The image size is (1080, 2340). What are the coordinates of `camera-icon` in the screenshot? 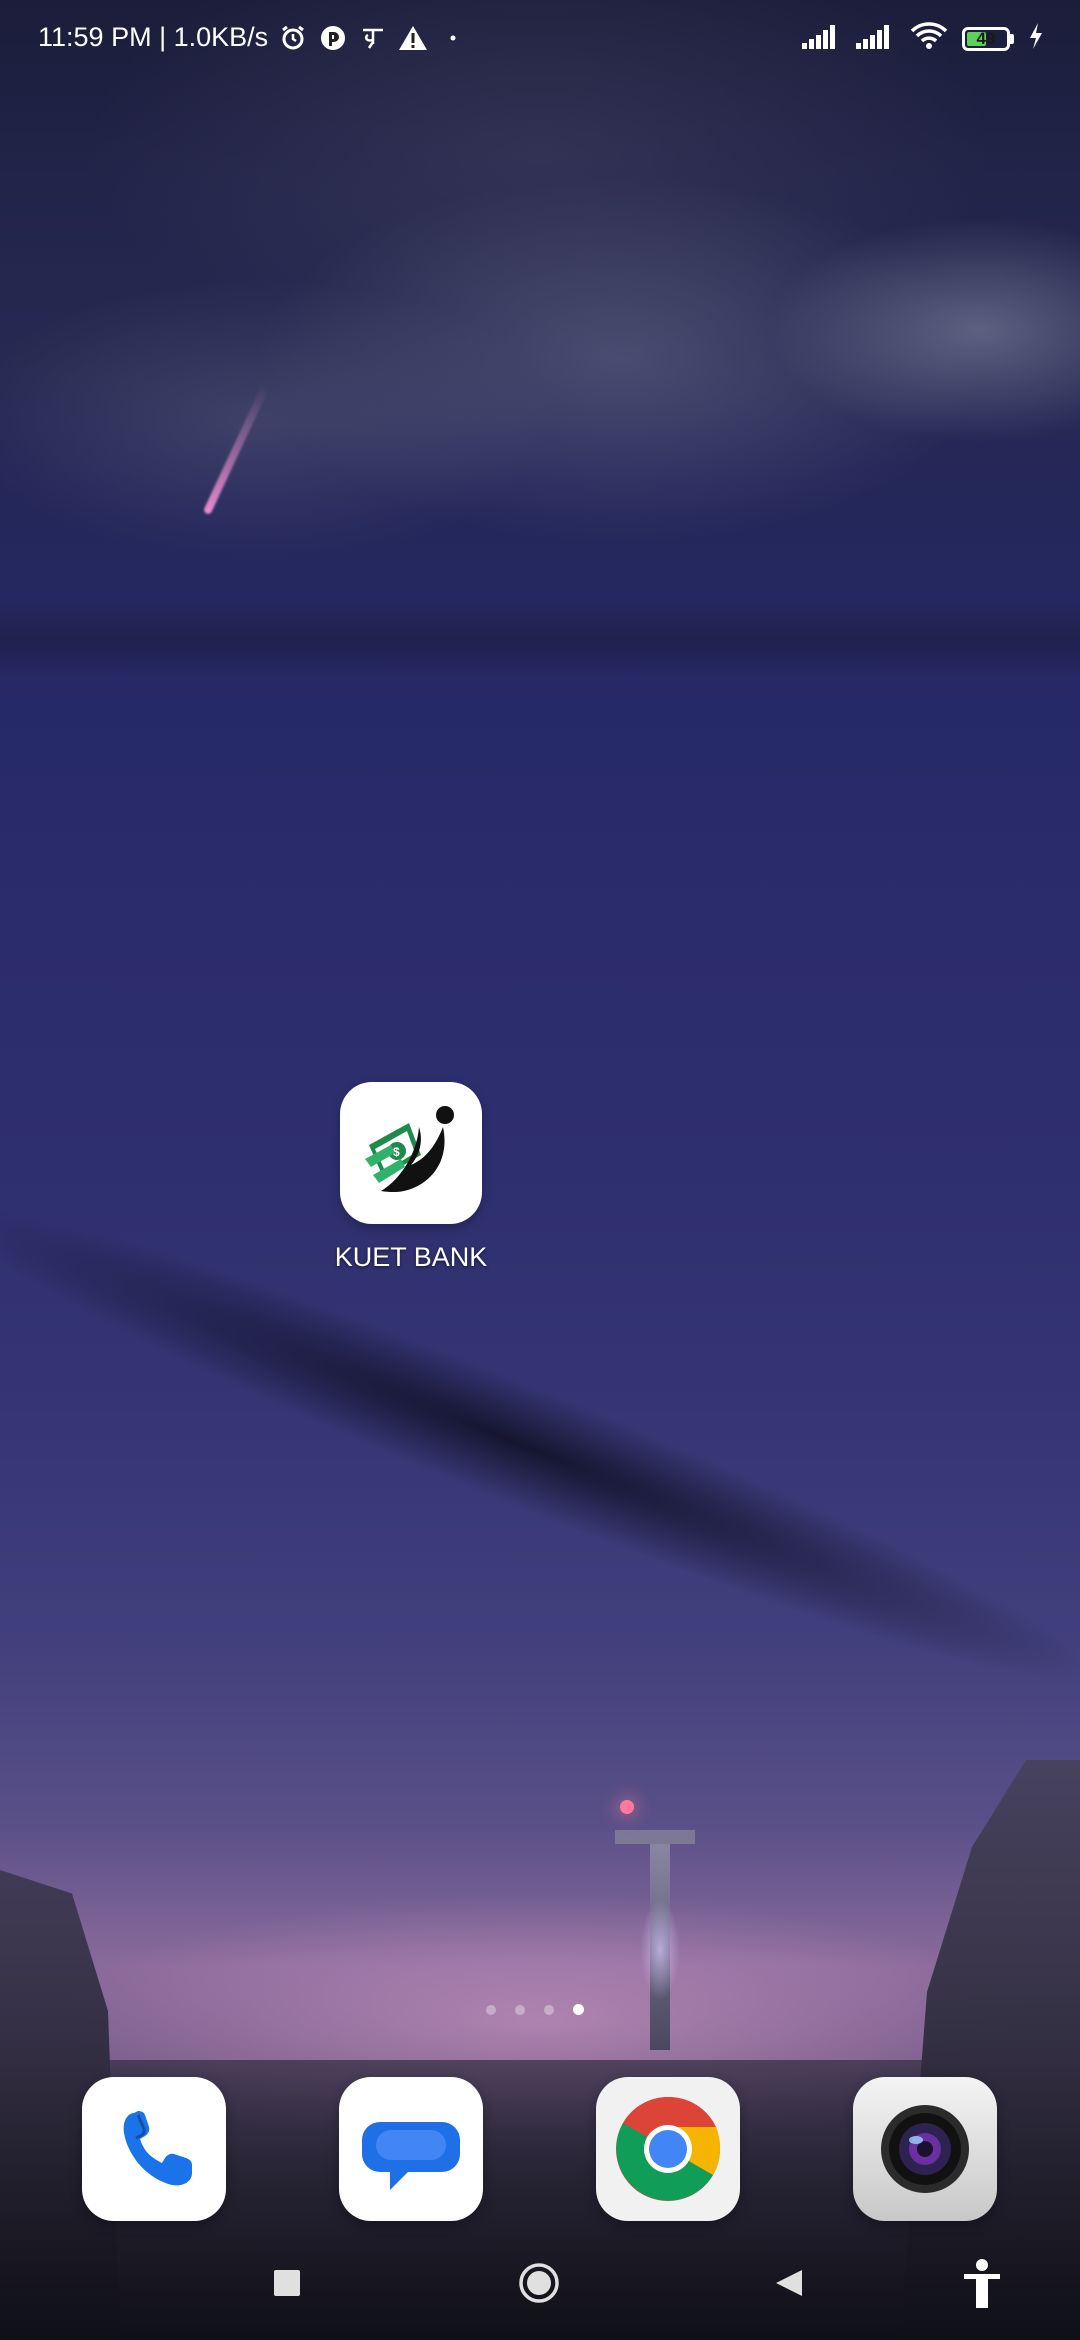 It's located at (925, 2149).